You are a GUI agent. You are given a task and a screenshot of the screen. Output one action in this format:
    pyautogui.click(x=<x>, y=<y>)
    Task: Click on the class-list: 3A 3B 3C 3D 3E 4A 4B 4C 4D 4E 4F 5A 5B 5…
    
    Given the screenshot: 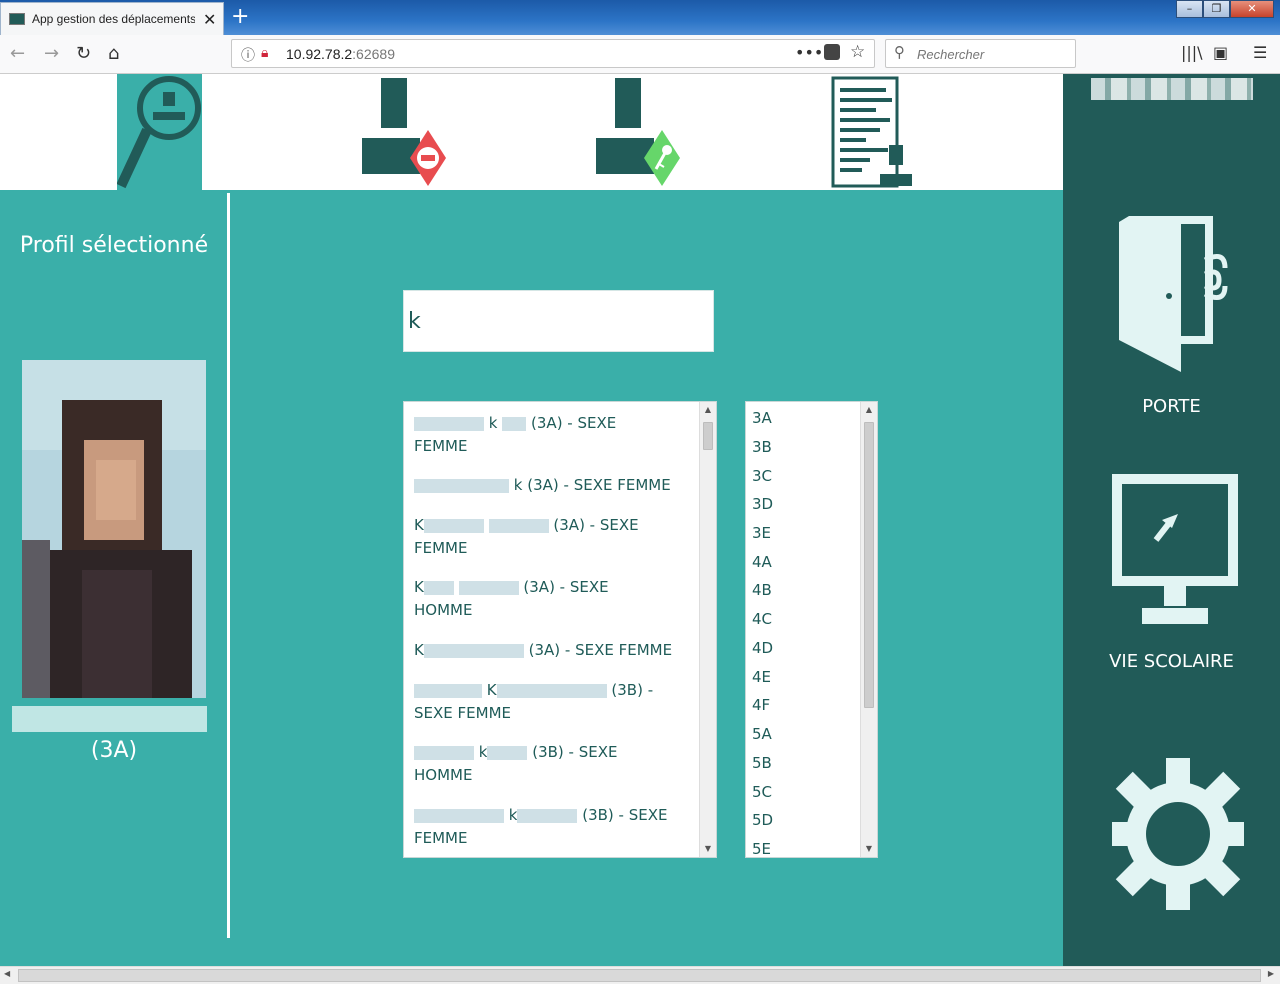 What is the action you would take?
    pyautogui.click(x=811, y=629)
    